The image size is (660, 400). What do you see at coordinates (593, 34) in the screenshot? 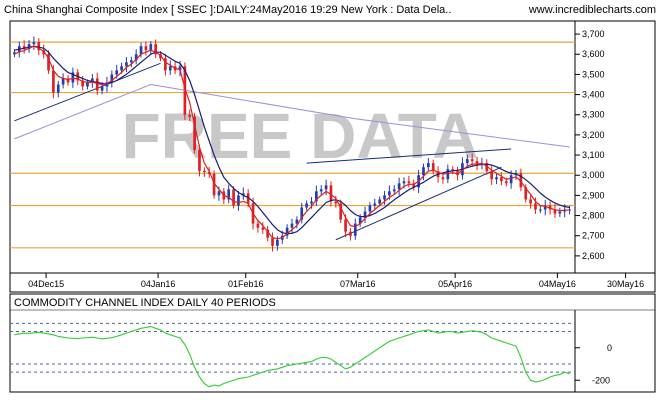
I see `price-y-tick-label: 3,700` at bounding box center [593, 34].